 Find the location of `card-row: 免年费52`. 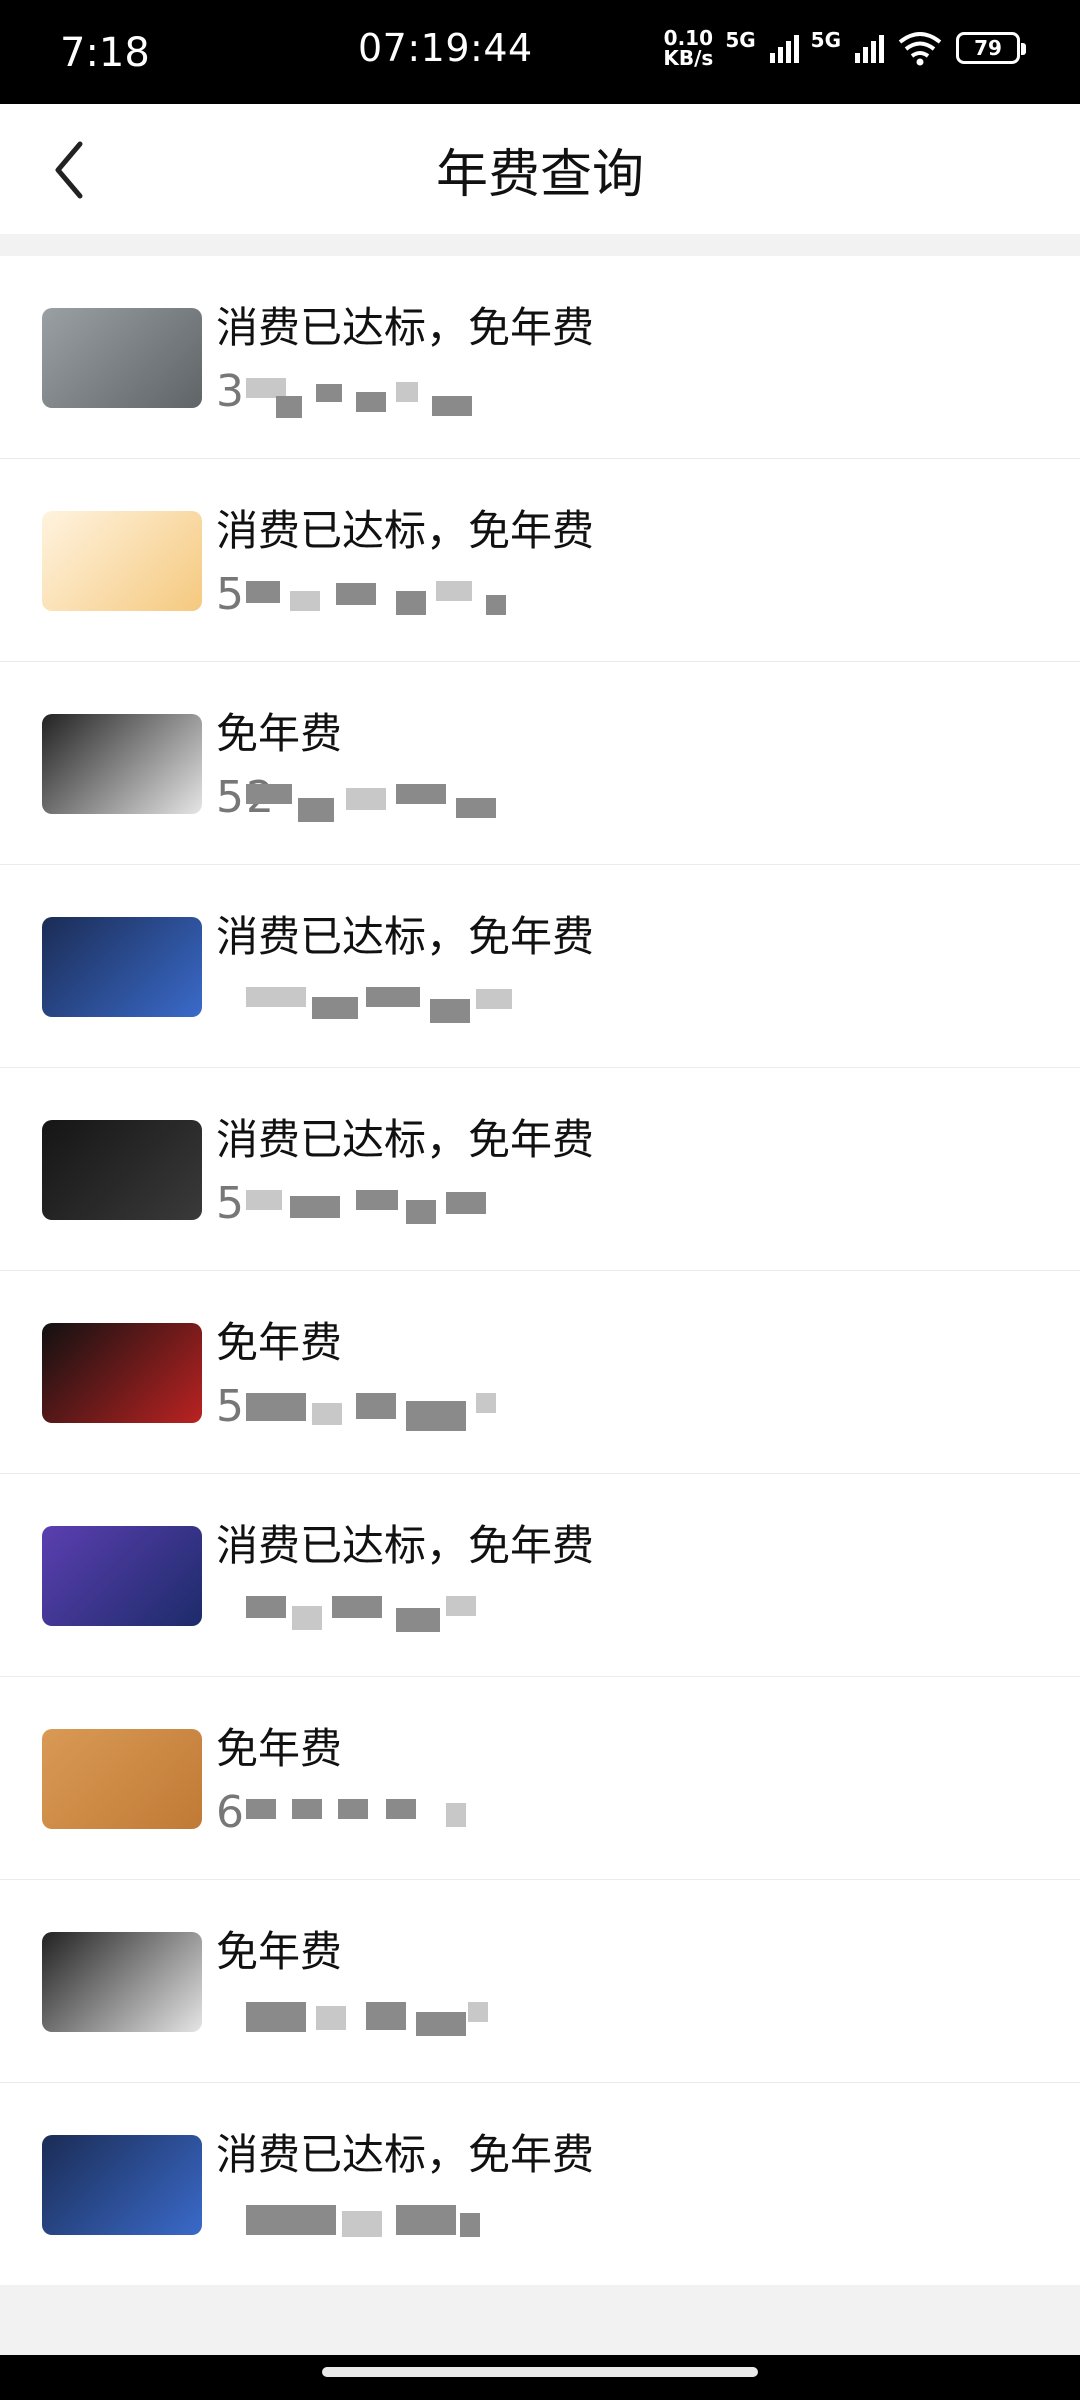

card-row: 免年费52 is located at coordinates (540, 763).